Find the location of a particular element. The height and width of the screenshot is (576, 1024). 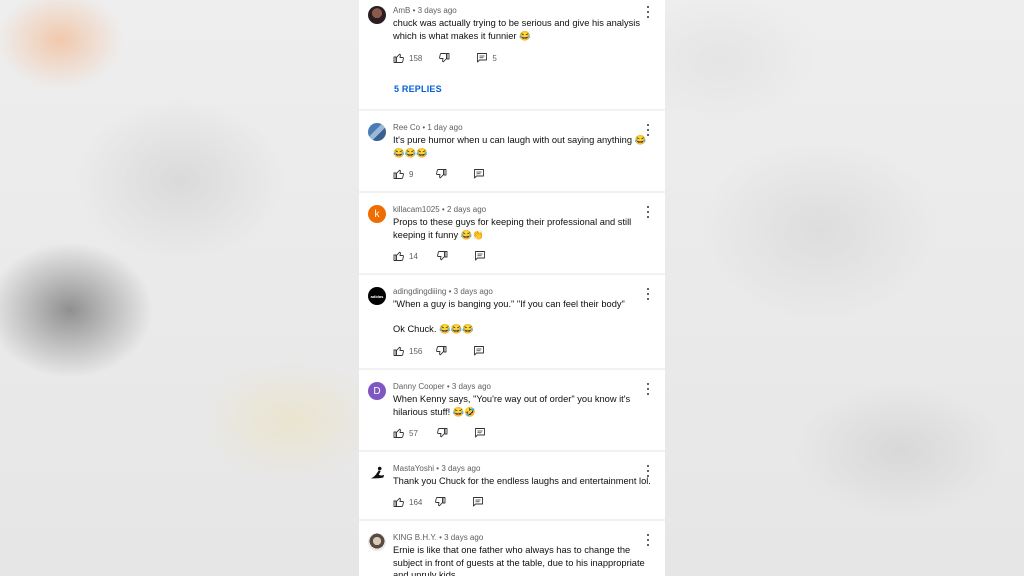

like-button: 164 is located at coordinates (407, 502).